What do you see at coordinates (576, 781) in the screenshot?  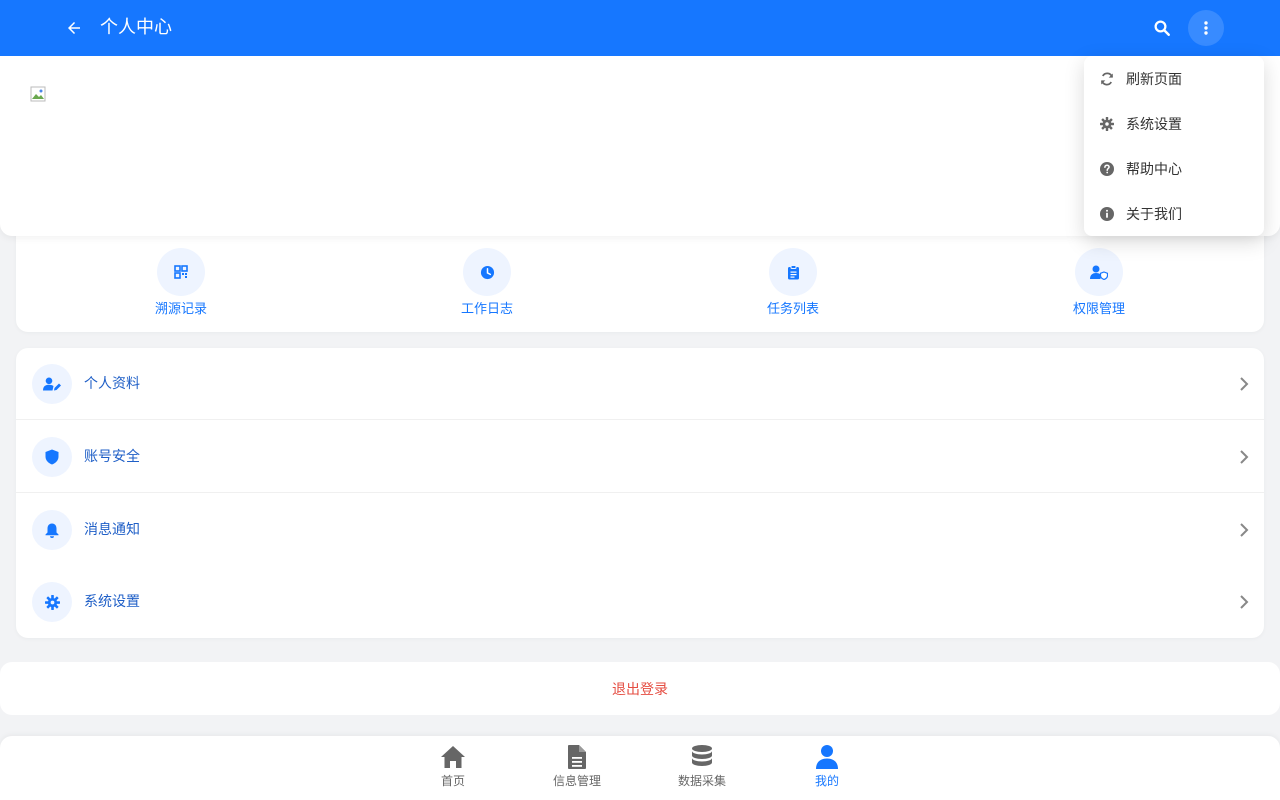 I see `nav-item-label: 信息管理` at bounding box center [576, 781].